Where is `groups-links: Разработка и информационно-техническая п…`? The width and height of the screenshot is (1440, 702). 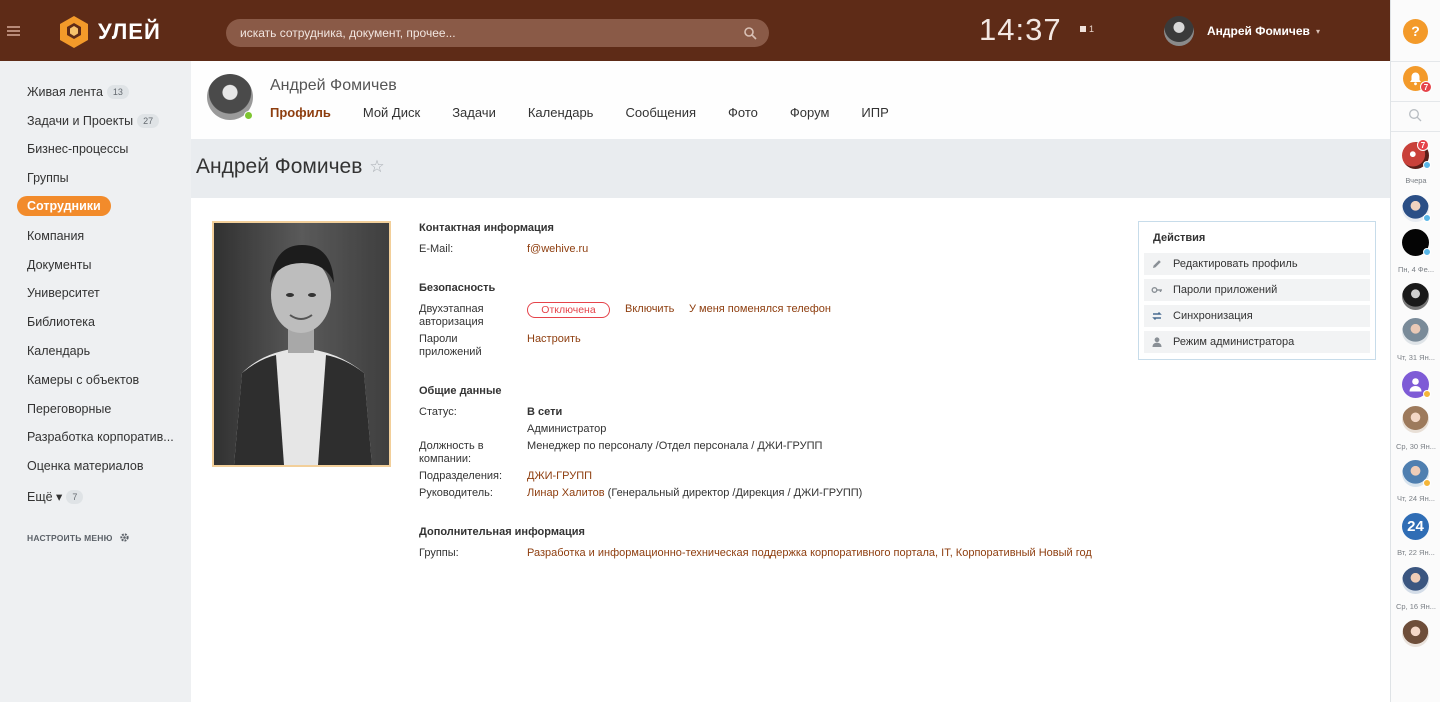
groups-links: Разработка и информационно-техническая п… is located at coordinates (817, 553).